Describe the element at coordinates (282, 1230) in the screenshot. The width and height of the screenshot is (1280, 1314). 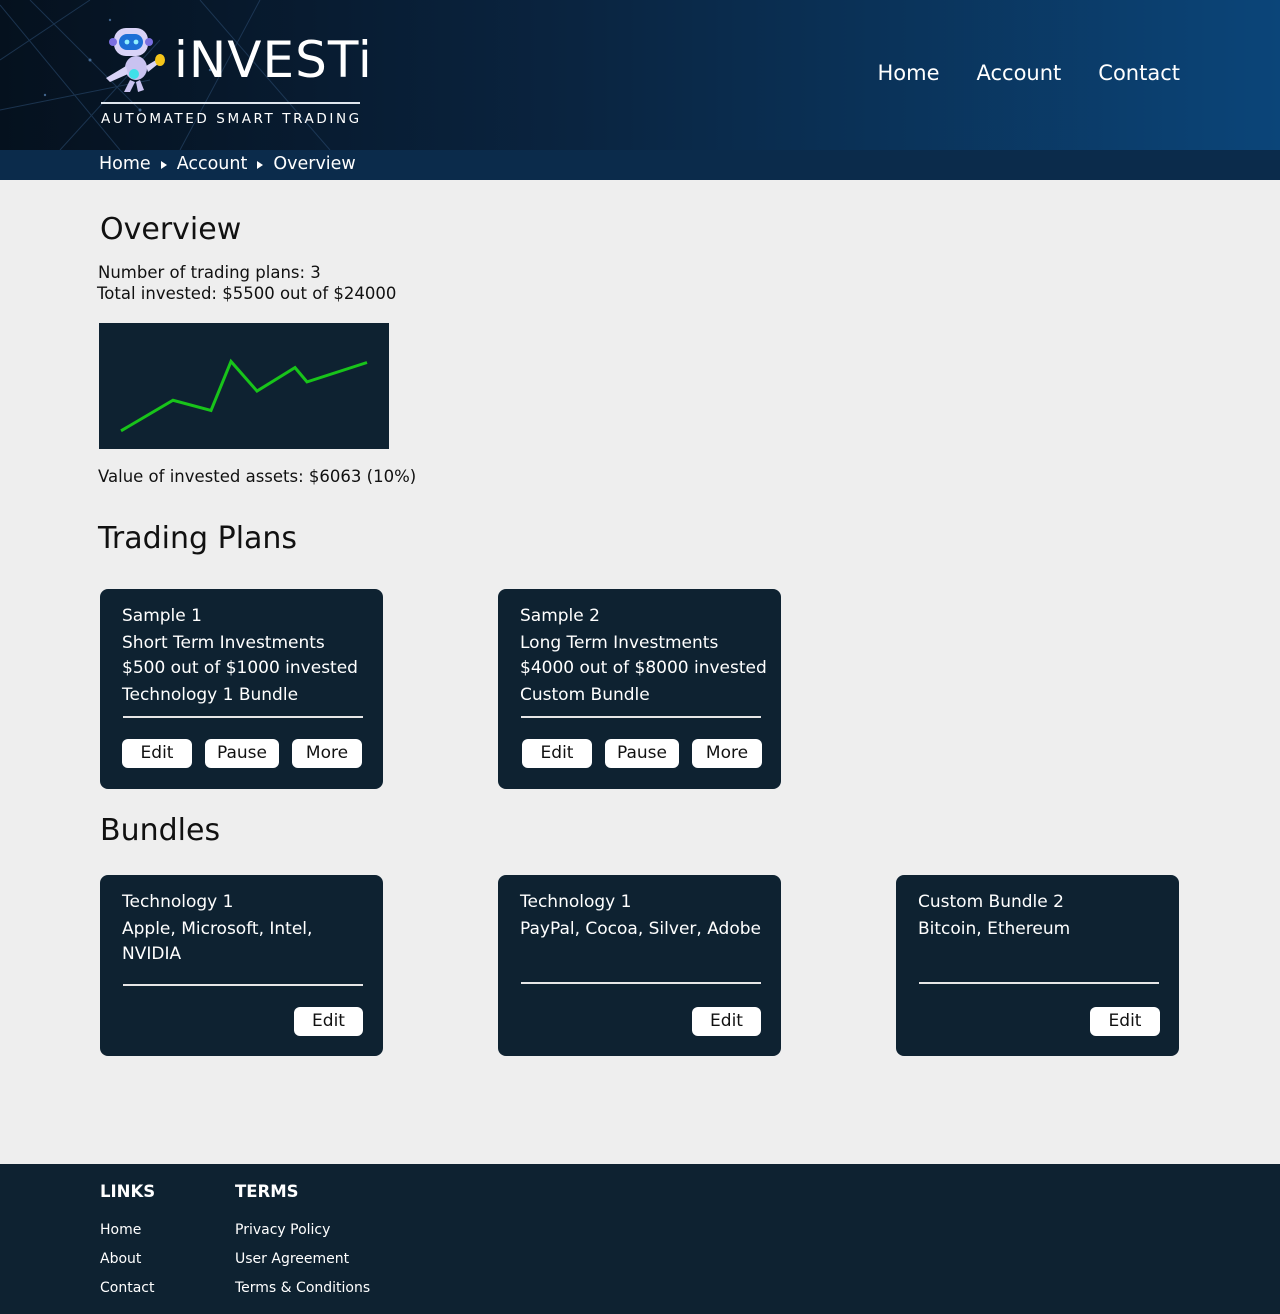
I see `footer-link-privacy-policy: Privacy Policy` at that location.